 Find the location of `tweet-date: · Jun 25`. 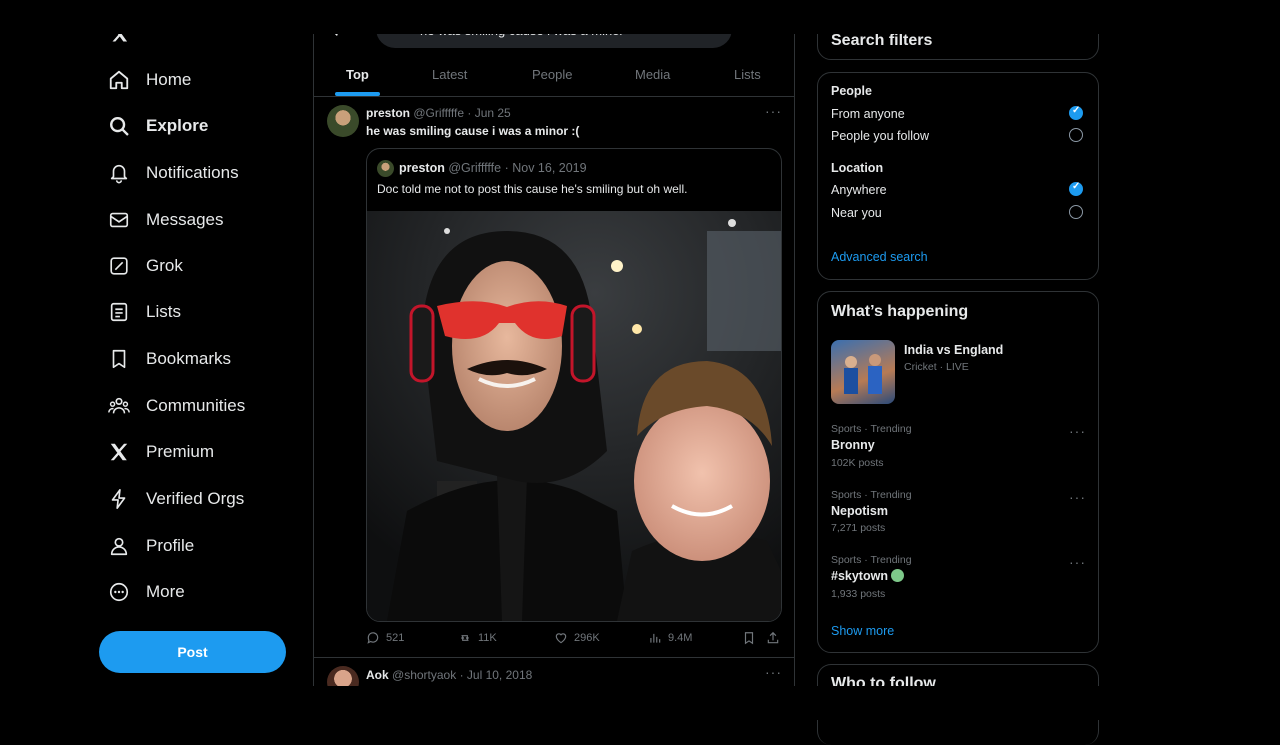

tweet-date: · Jun 25 is located at coordinates (488, 113).